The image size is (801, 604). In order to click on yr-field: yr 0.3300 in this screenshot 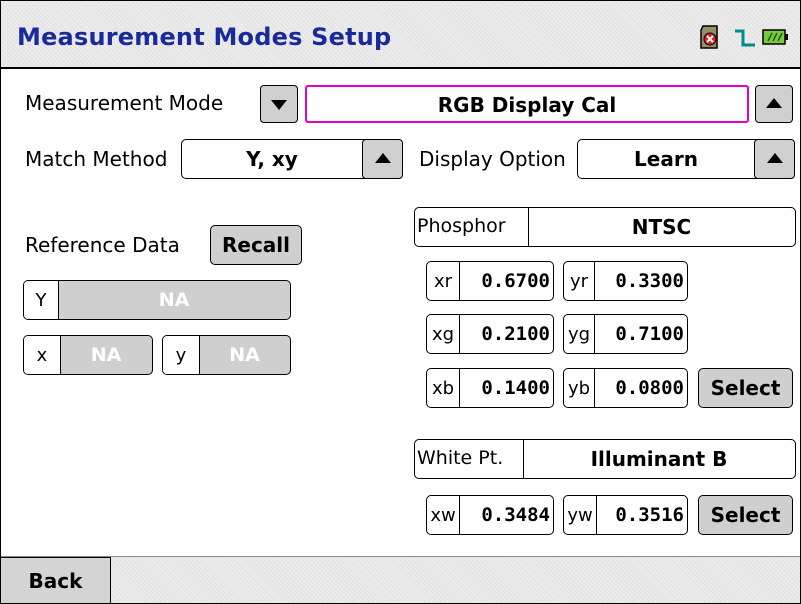, I will do `click(625, 281)`.